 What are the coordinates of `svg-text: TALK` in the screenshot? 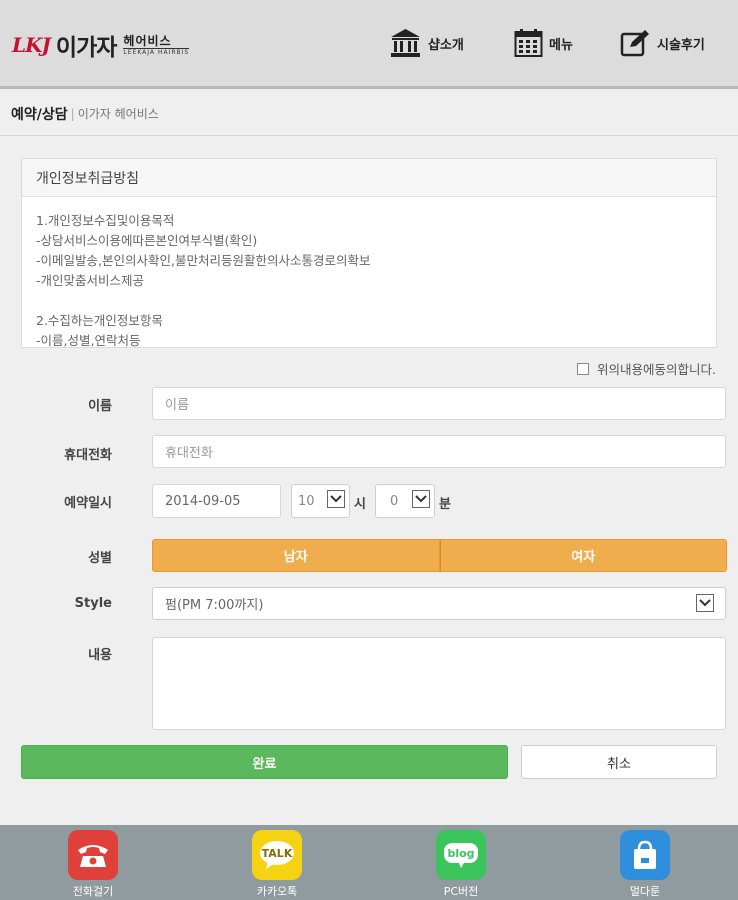 It's located at (277, 853).